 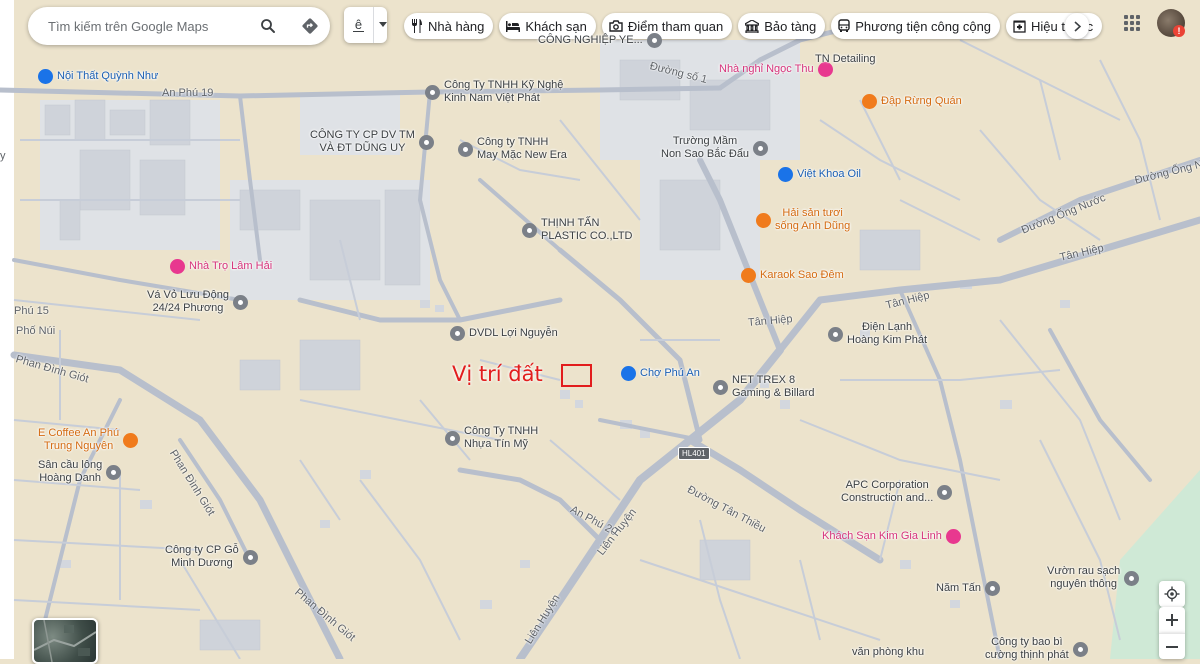 I want to click on satellite-layer-thumbnail, so click(x=65, y=641).